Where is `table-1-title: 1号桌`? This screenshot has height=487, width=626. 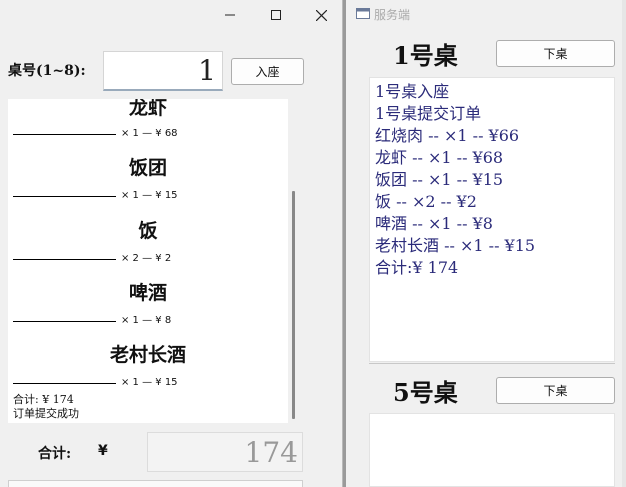
table-1-title: 1号桌 is located at coordinates (425, 55).